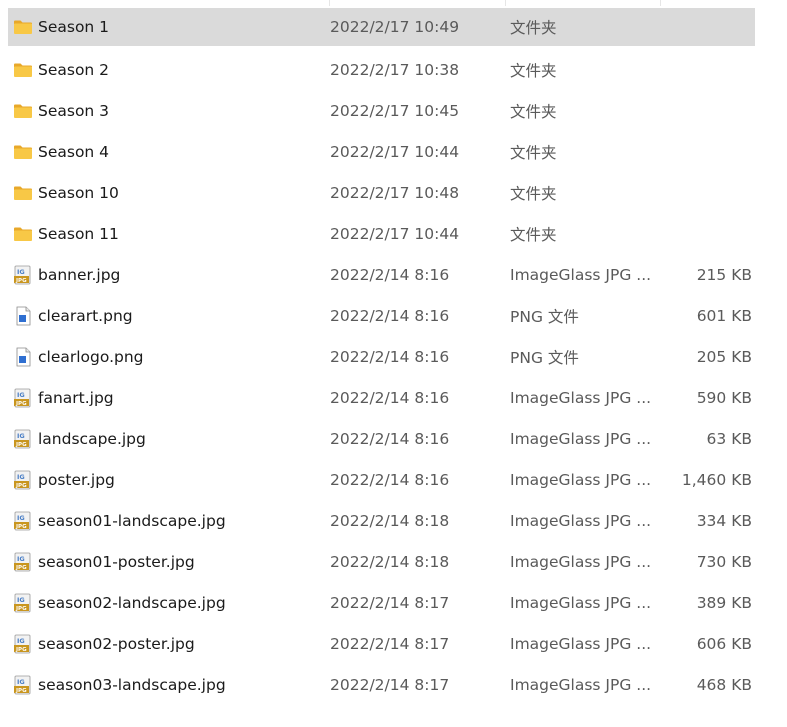 Image resolution: width=787 pixels, height=727 pixels. What do you see at coordinates (76, 398) in the screenshot?
I see `file-name: fanart.jpg` at bounding box center [76, 398].